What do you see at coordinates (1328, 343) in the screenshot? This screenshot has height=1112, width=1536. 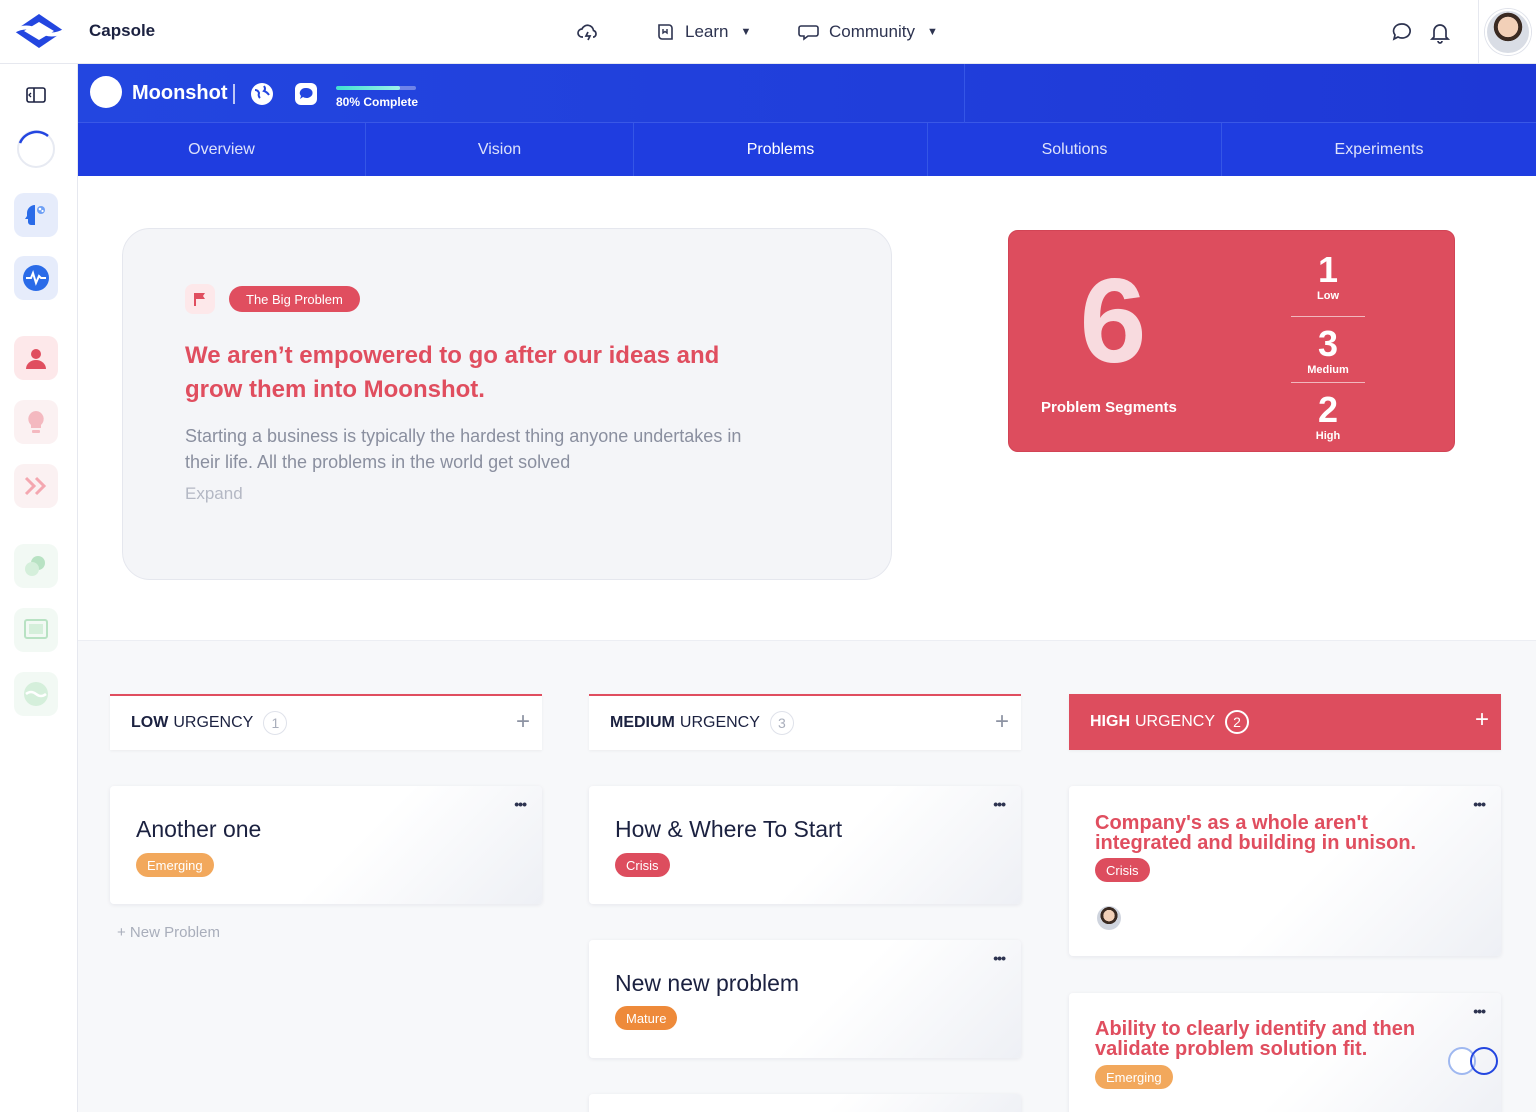 I see `medium-count: 3` at bounding box center [1328, 343].